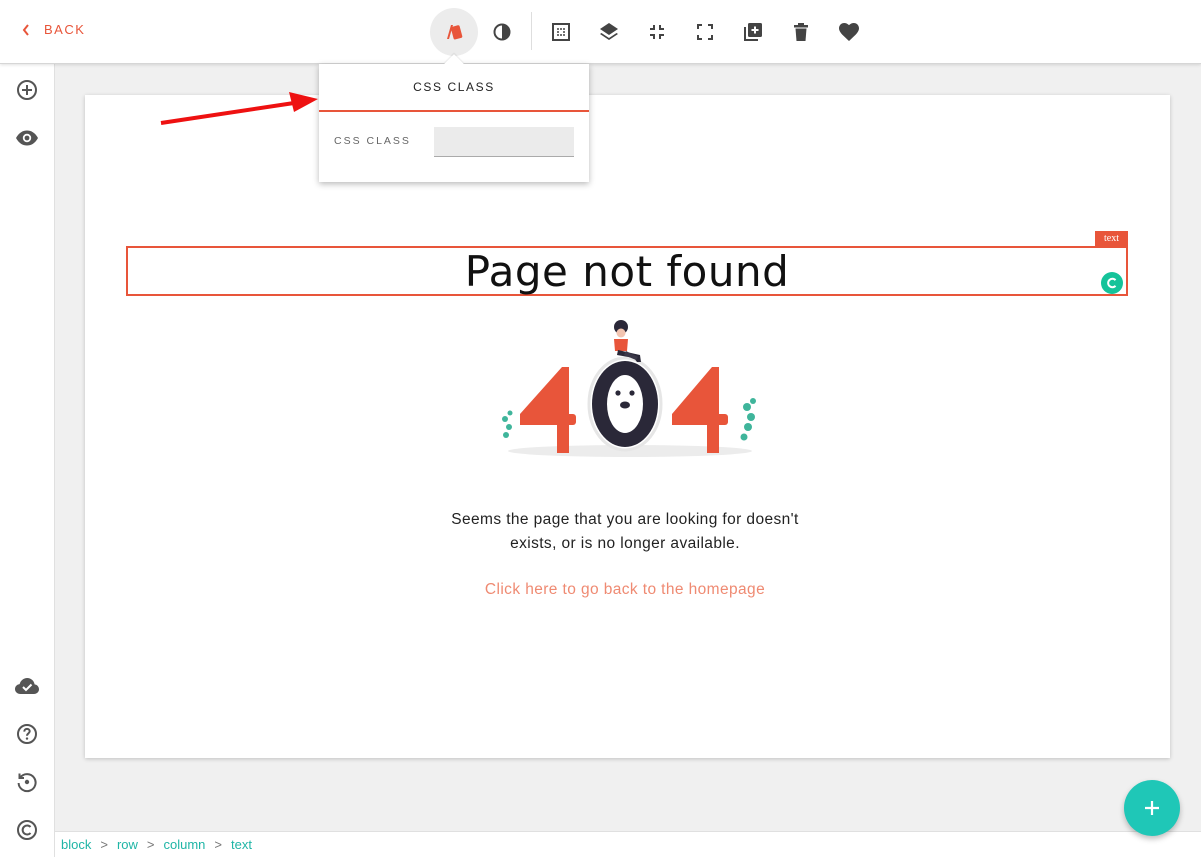 The width and height of the screenshot is (1201, 857). I want to click on favorite-button, so click(849, 32).